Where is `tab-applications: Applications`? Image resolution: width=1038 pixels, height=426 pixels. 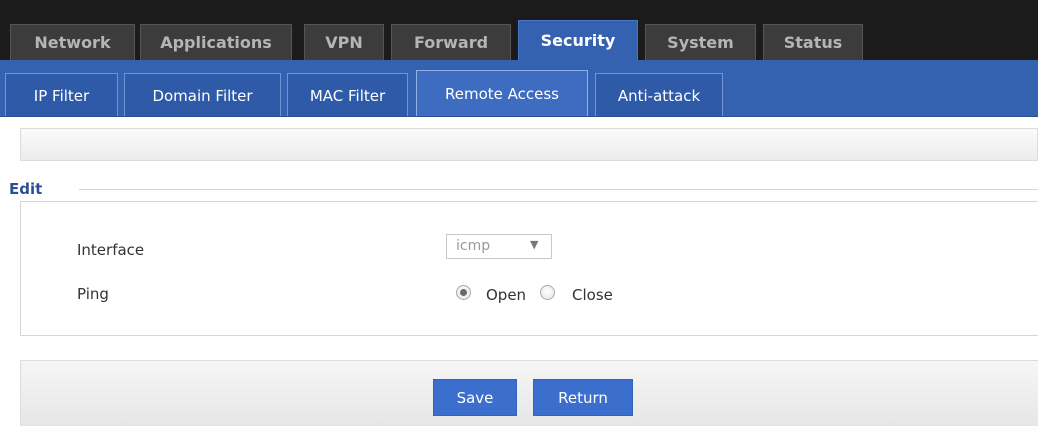
tab-applications: Applications is located at coordinates (216, 42).